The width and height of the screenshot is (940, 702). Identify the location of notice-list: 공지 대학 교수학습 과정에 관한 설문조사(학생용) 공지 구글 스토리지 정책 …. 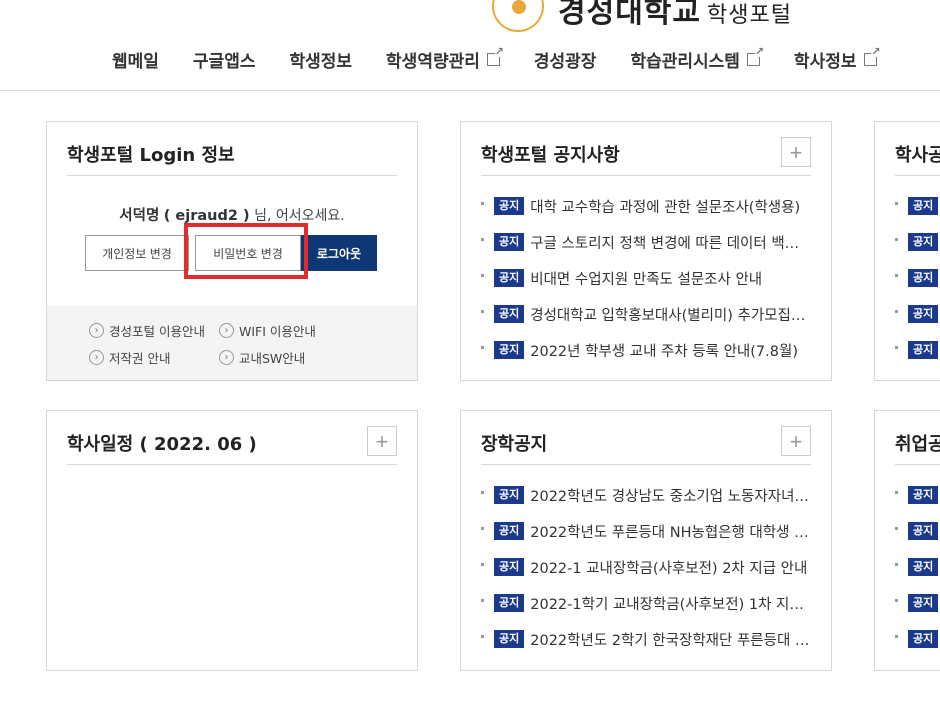
(646, 278).